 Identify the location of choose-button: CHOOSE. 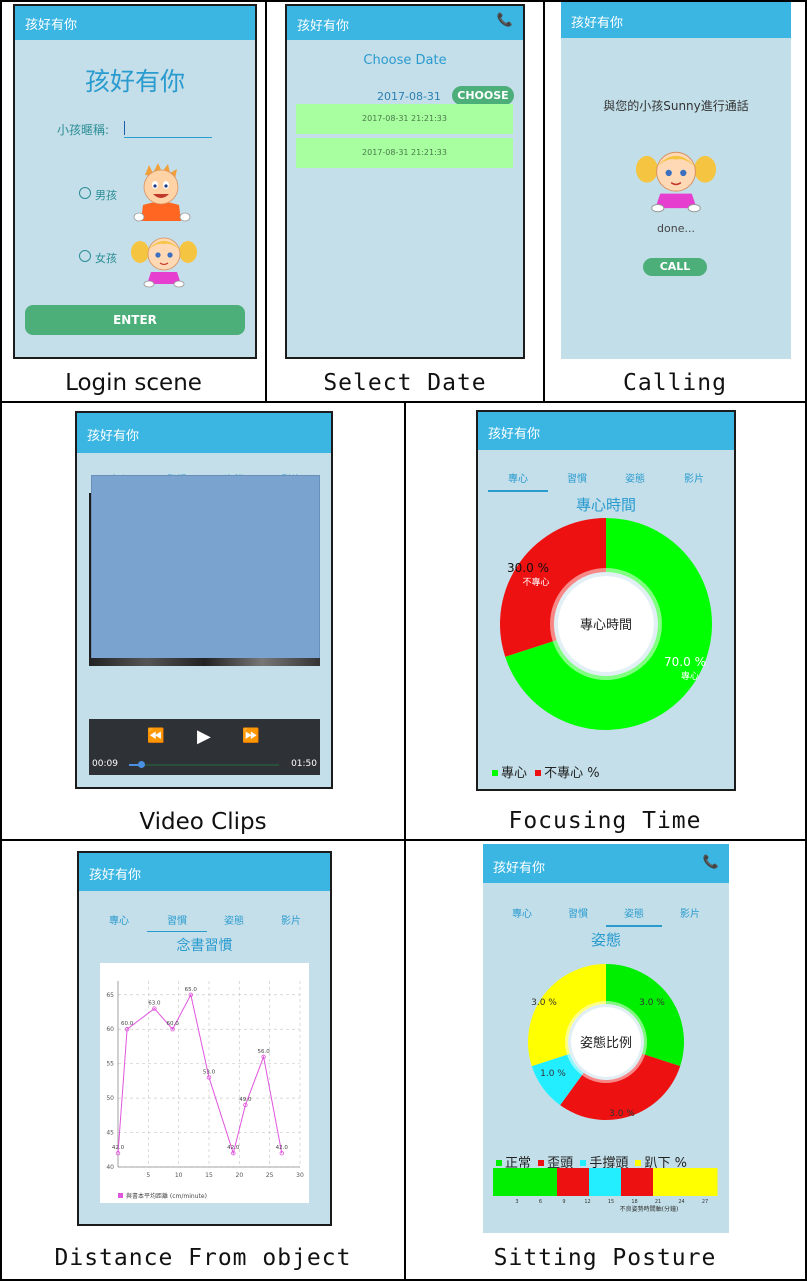
(483, 95).